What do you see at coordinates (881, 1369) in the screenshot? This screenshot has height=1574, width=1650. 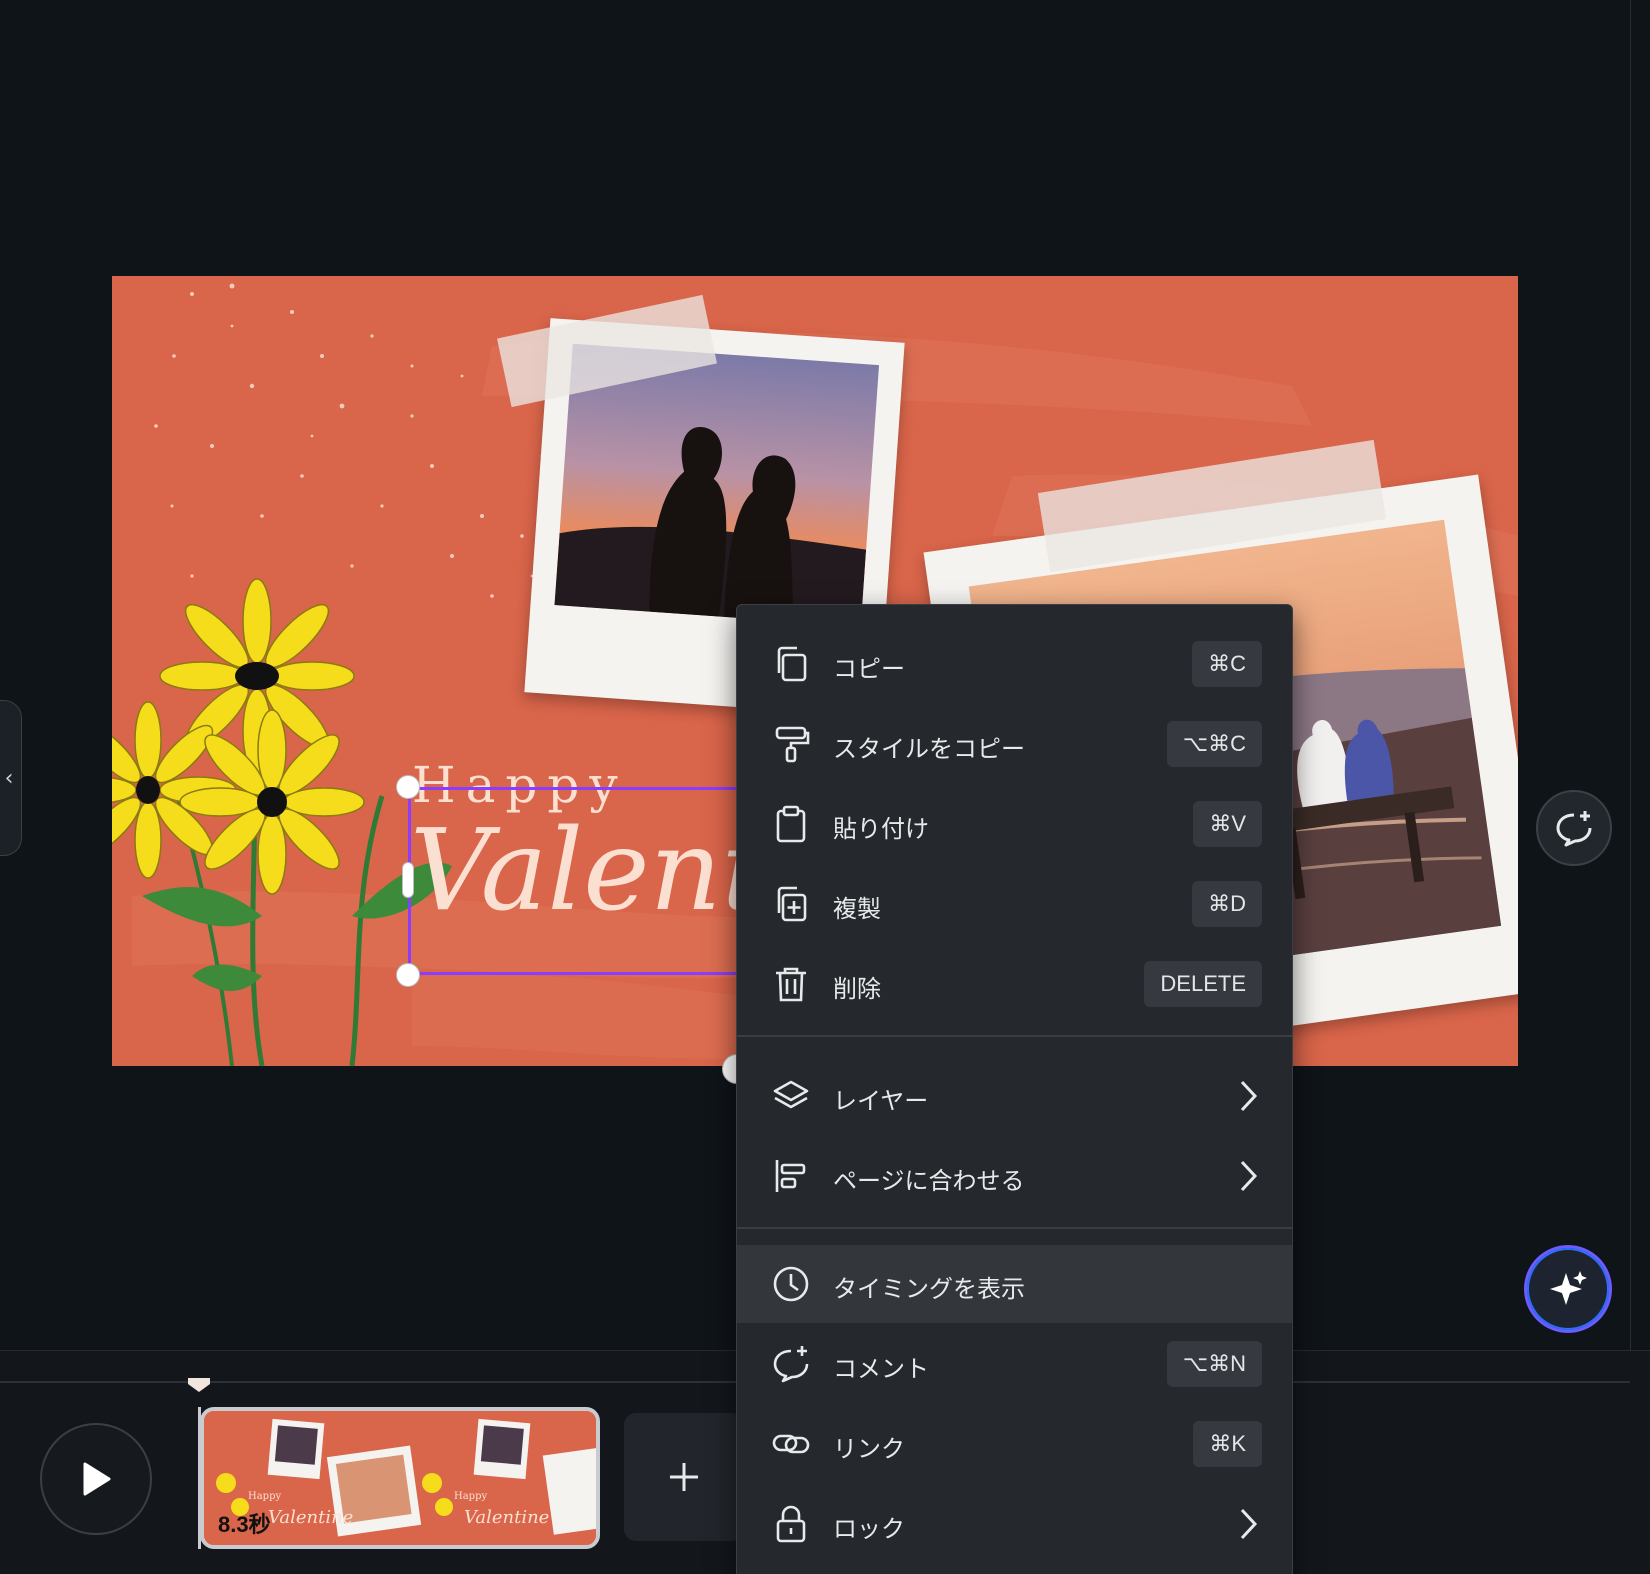 I see `menu-item-label: コメント` at bounding box center [881, 1369].